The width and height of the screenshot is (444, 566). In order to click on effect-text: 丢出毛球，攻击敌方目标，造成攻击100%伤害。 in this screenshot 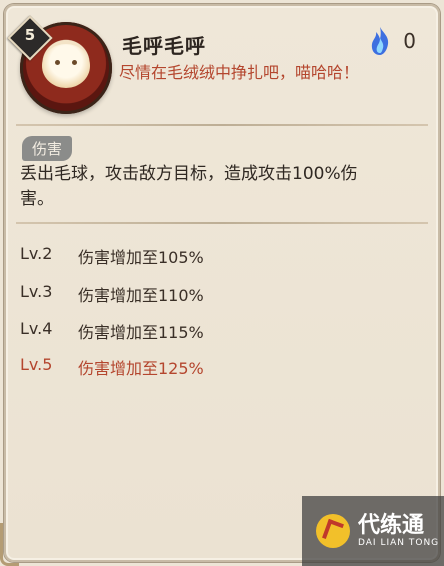, I will do `click(189, 186)`.